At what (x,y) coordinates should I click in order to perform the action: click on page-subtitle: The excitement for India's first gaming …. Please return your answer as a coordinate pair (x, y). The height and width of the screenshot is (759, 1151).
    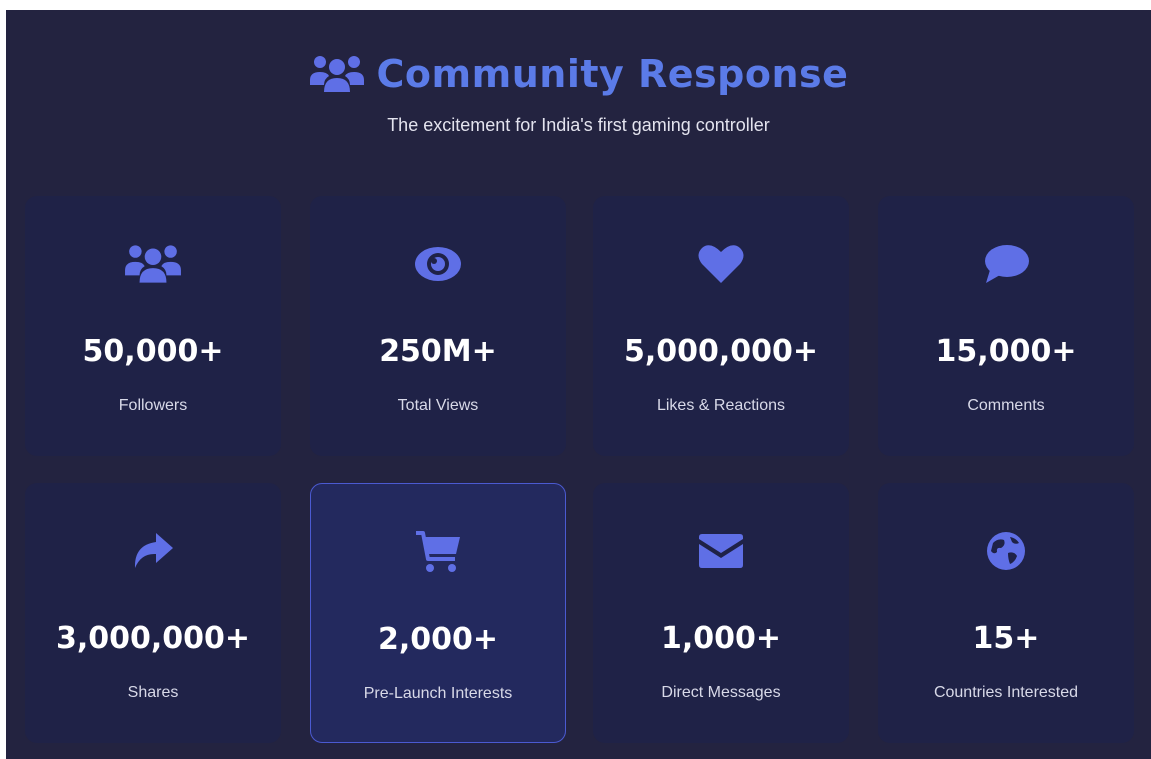
    Looking at the image, I should click on (578, 125).